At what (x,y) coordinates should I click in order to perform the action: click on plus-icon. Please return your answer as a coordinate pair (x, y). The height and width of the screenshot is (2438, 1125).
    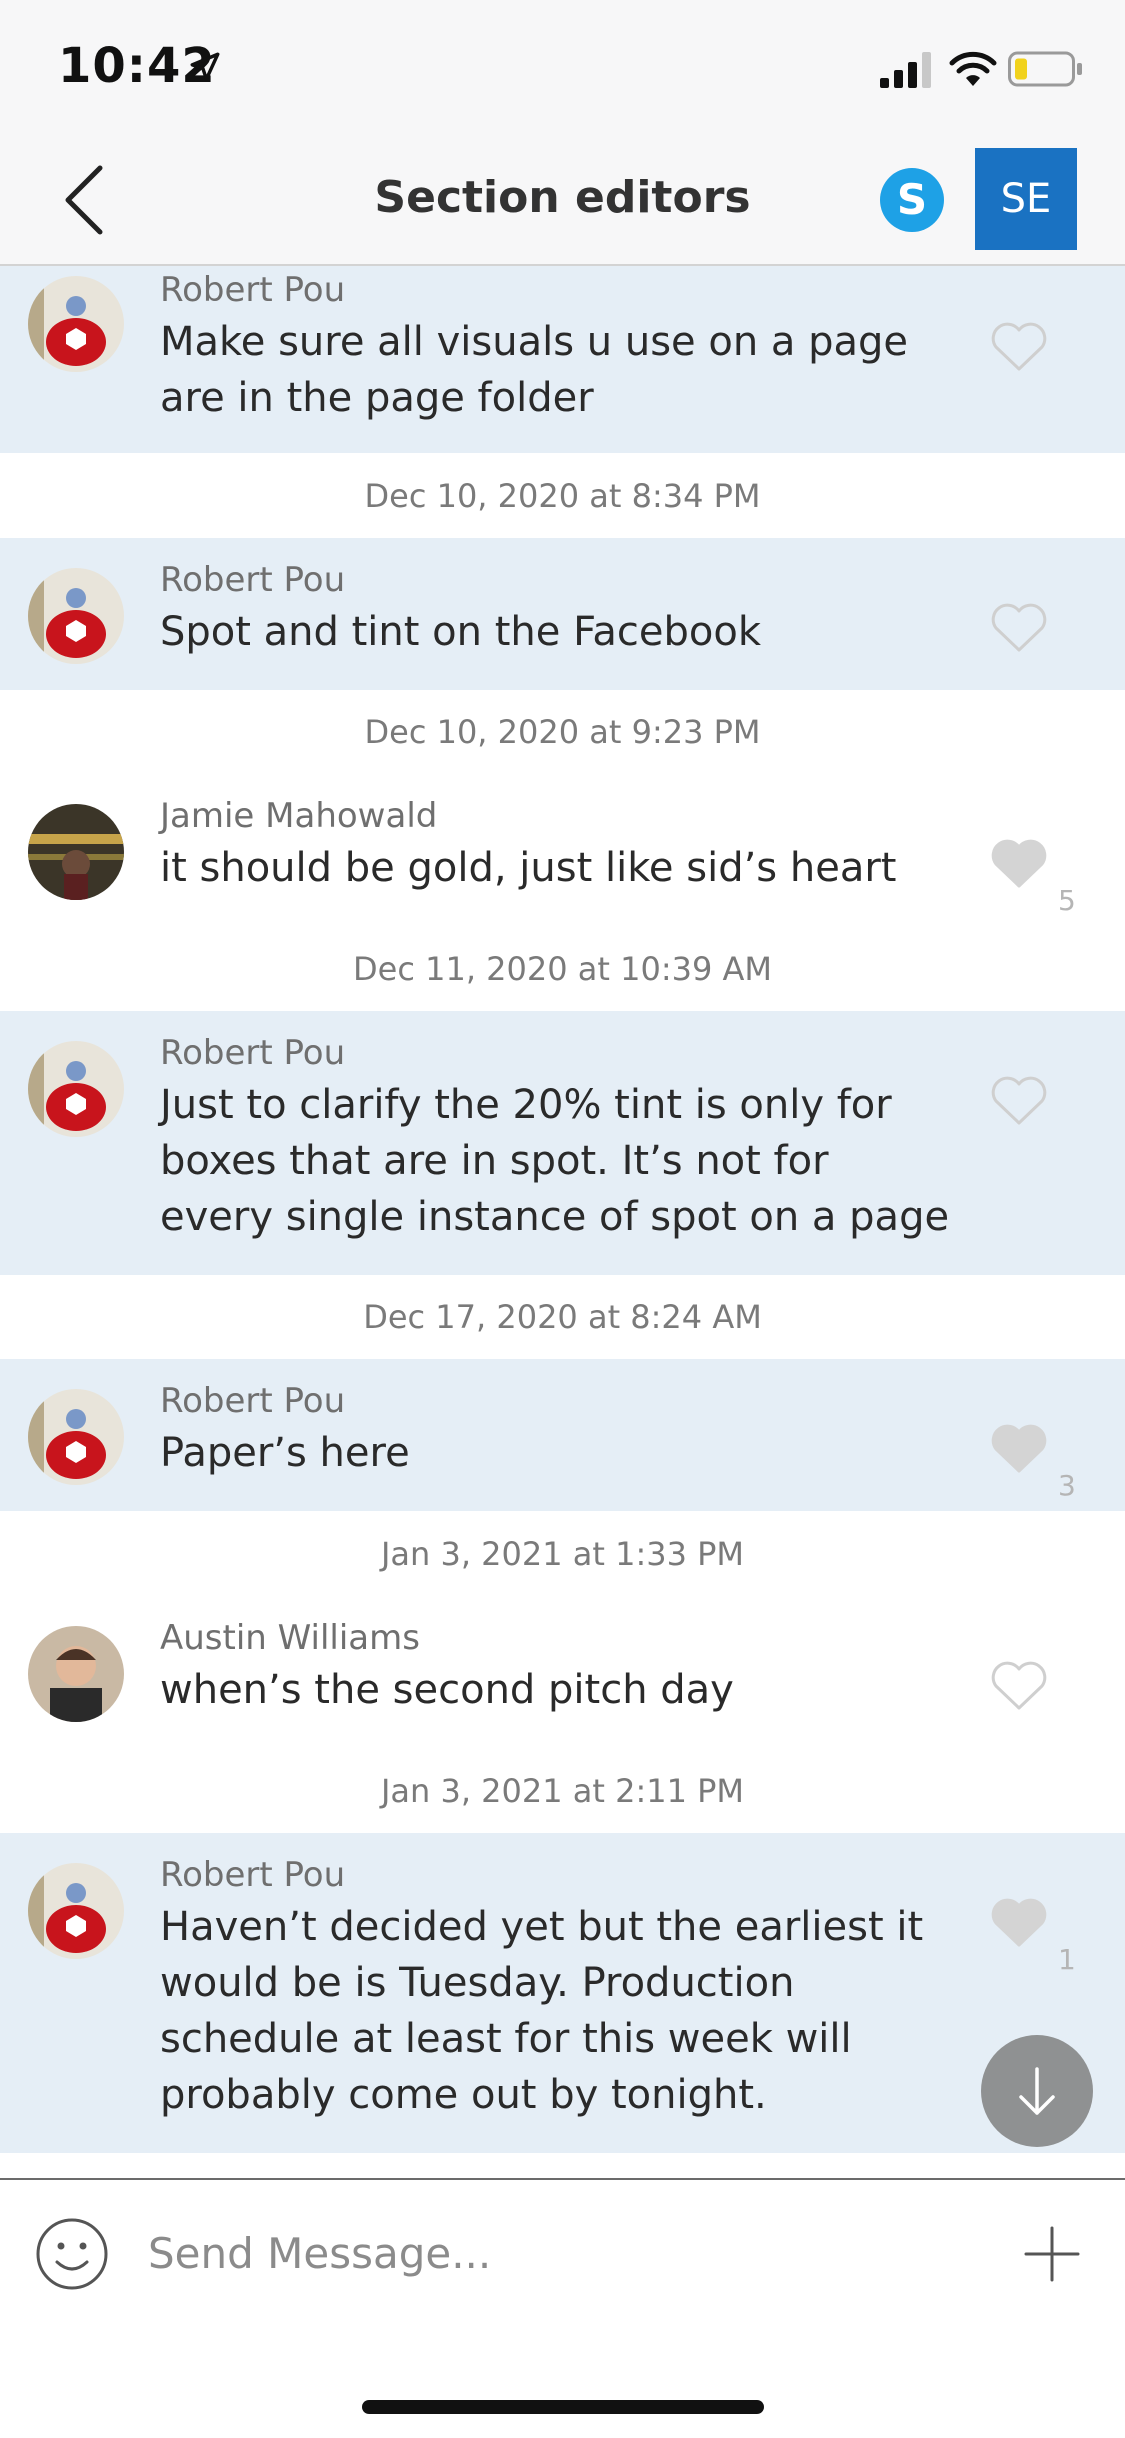
    Looking at the image, I should click on (1052, 2254).